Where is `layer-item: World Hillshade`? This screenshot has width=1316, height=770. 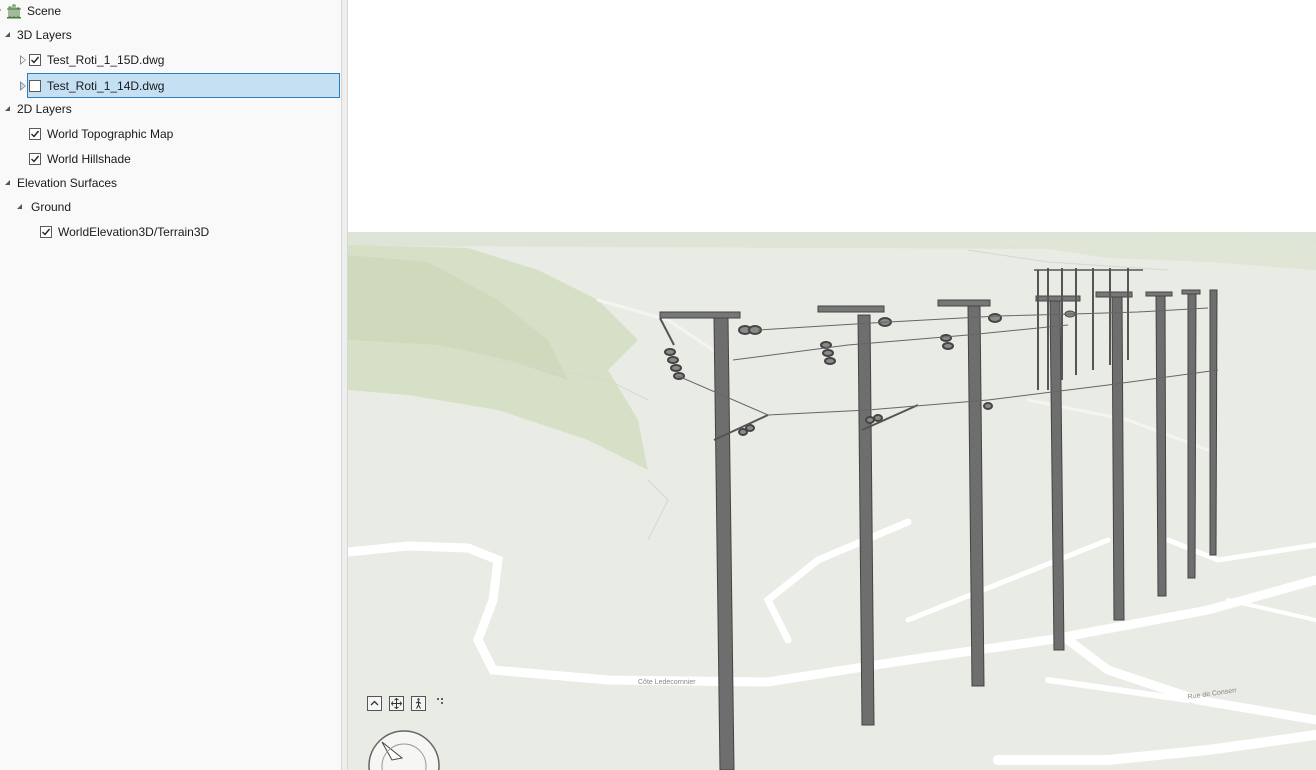 layer-item: World Hillshade is located at coordinates (170, 159).